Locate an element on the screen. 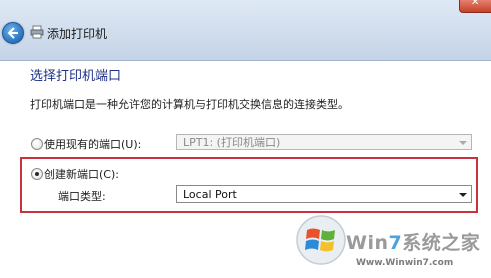 The height and width of the screenshot is (278, 491). existing-port-select: LPT1: (打印机端口) is located at coordinates (324, 142).